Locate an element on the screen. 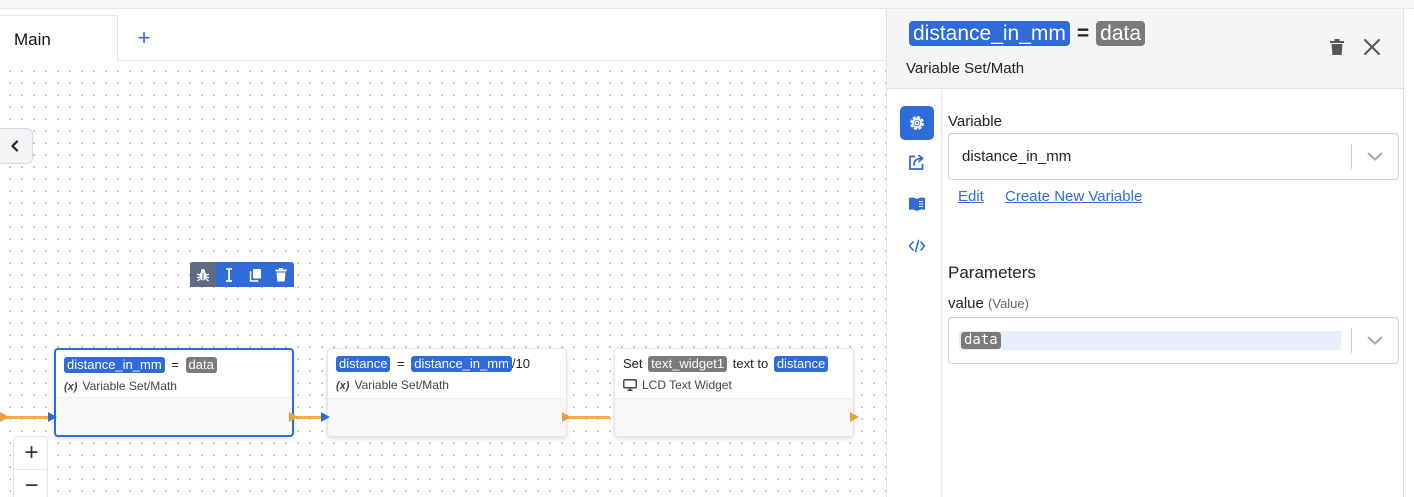  value-label-hint: (Value) is located at coordinates (1008, 303).